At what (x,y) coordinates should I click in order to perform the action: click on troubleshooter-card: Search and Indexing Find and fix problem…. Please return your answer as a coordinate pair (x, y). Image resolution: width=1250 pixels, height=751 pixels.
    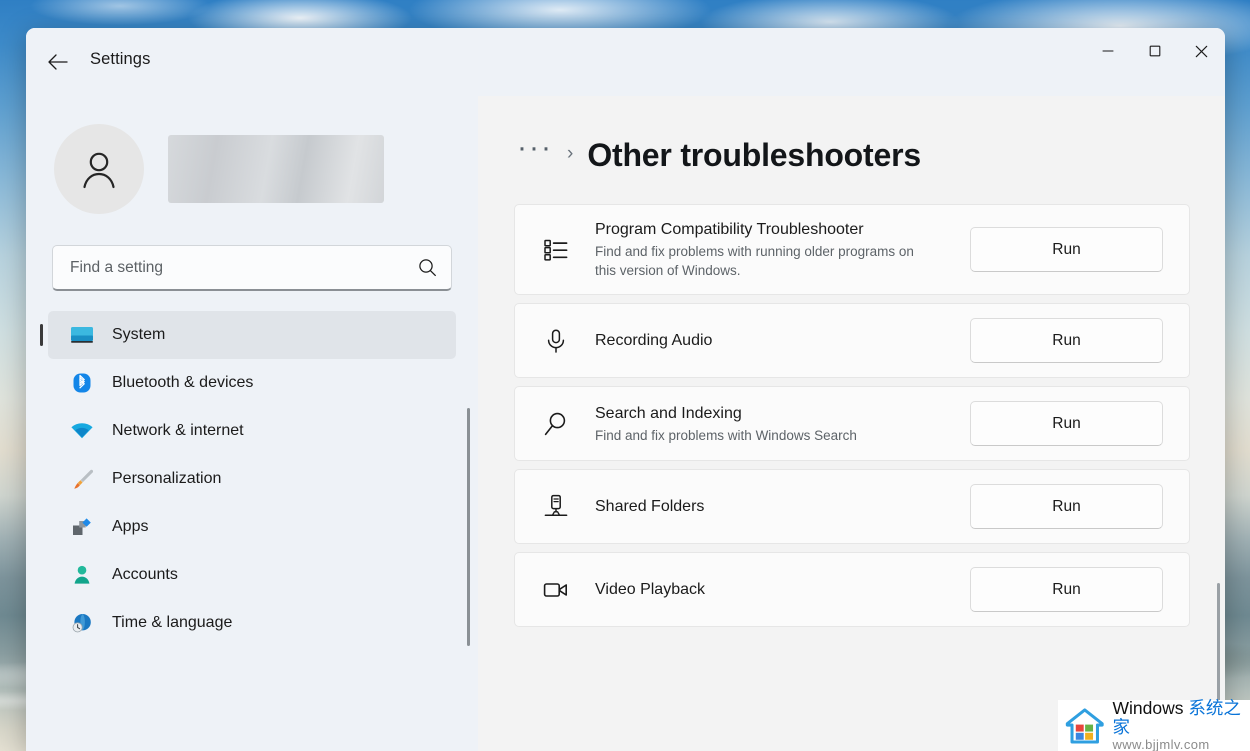
    Looking at the image, I should click on (852, 424).